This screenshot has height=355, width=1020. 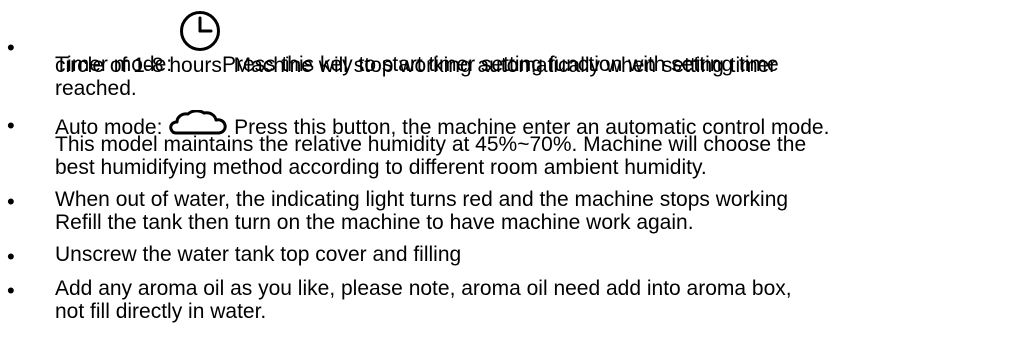 What do you see at coordinates (96, 88) in the screenshot?
I see `timer-mode-line-3: reached.` at bounding box center [96, 88].